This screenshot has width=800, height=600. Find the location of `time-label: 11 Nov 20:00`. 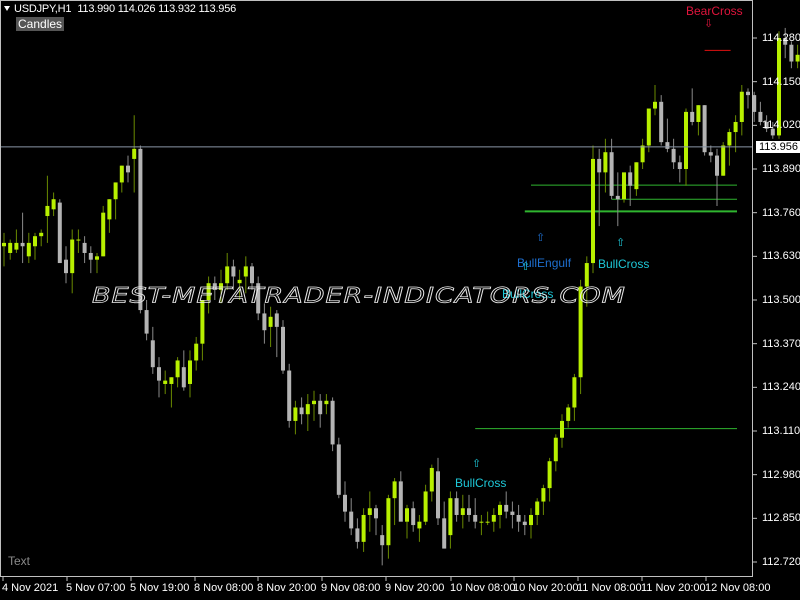

time-label: 11 Nov 20:00 is located at coordinates (673, 588).